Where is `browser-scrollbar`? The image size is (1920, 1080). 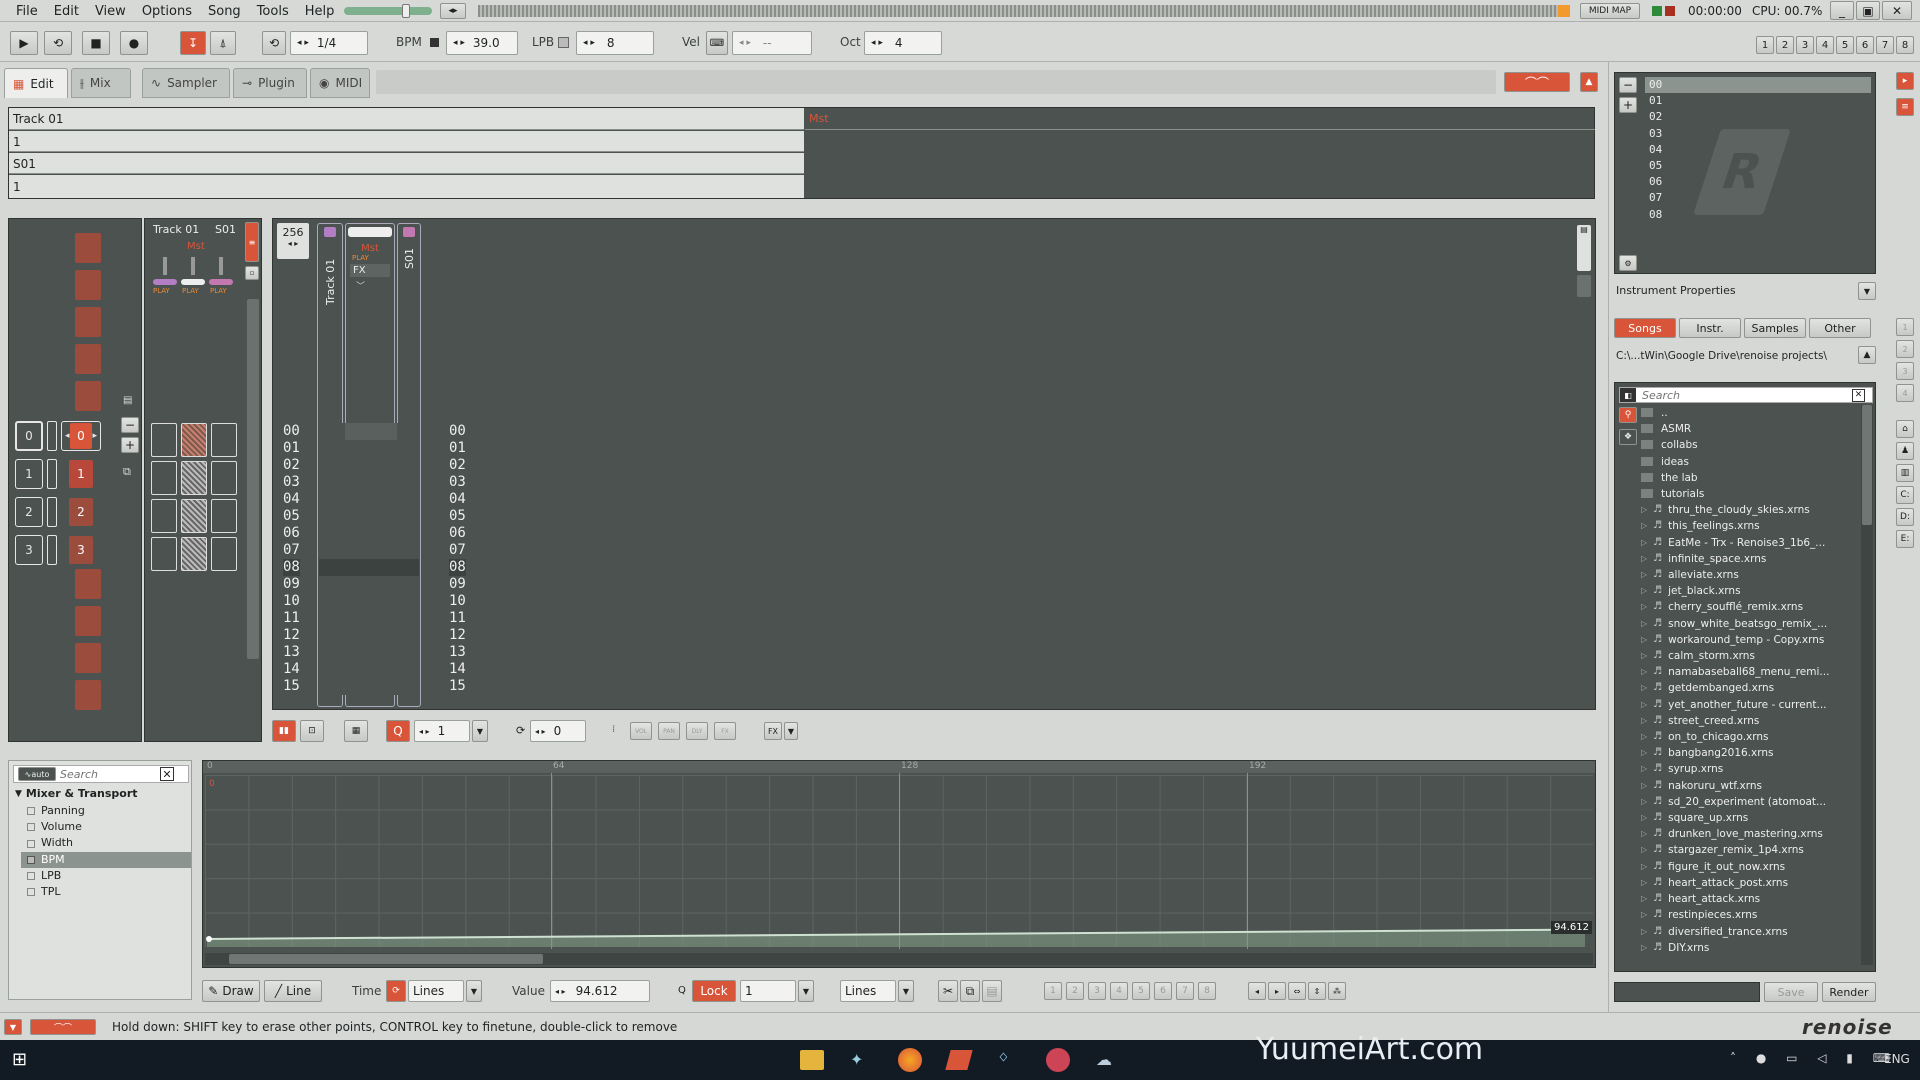 browser-scrollbar is located at coordinates (1867, 685).